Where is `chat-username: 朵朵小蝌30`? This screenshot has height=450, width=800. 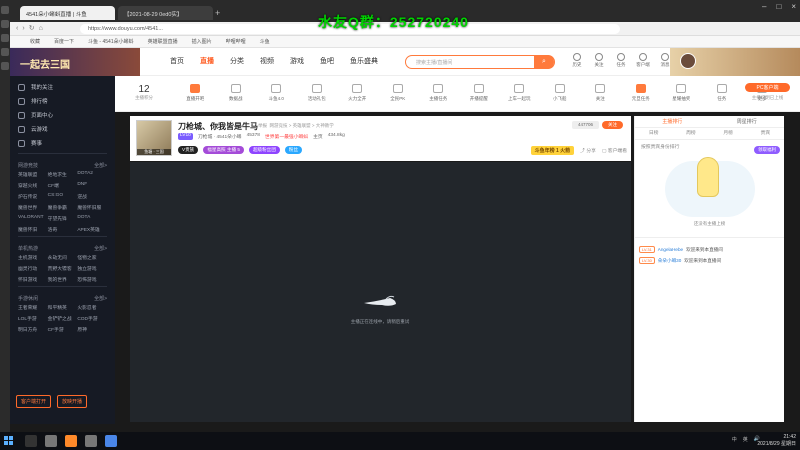
chat-username: 朵朵小蝌30 is located at coordinates (670, 261).